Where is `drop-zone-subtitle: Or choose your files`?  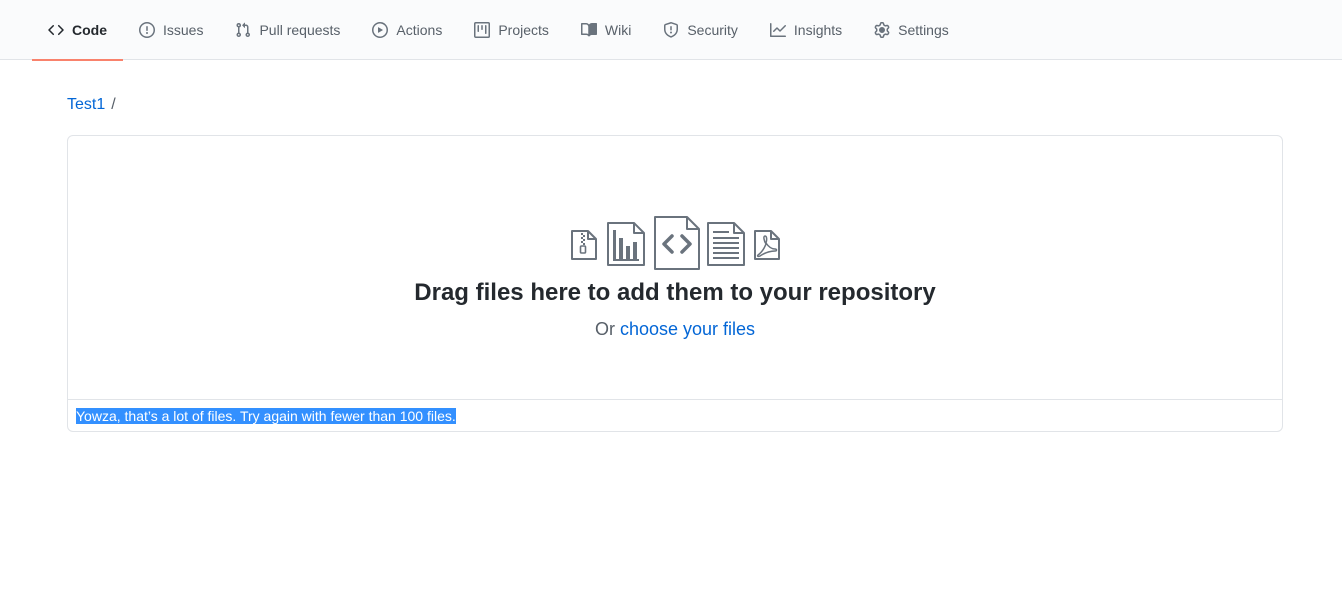 drop-zone-subtitle: Or choose your files is located at coordinates (675, 329).